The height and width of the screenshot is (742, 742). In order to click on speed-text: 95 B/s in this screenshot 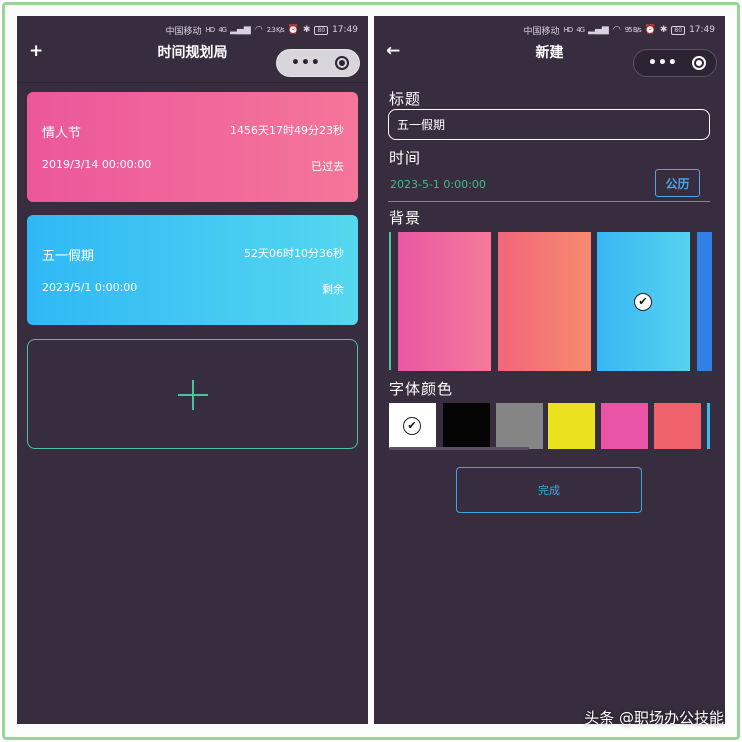, I will do `click(633, 30)`.